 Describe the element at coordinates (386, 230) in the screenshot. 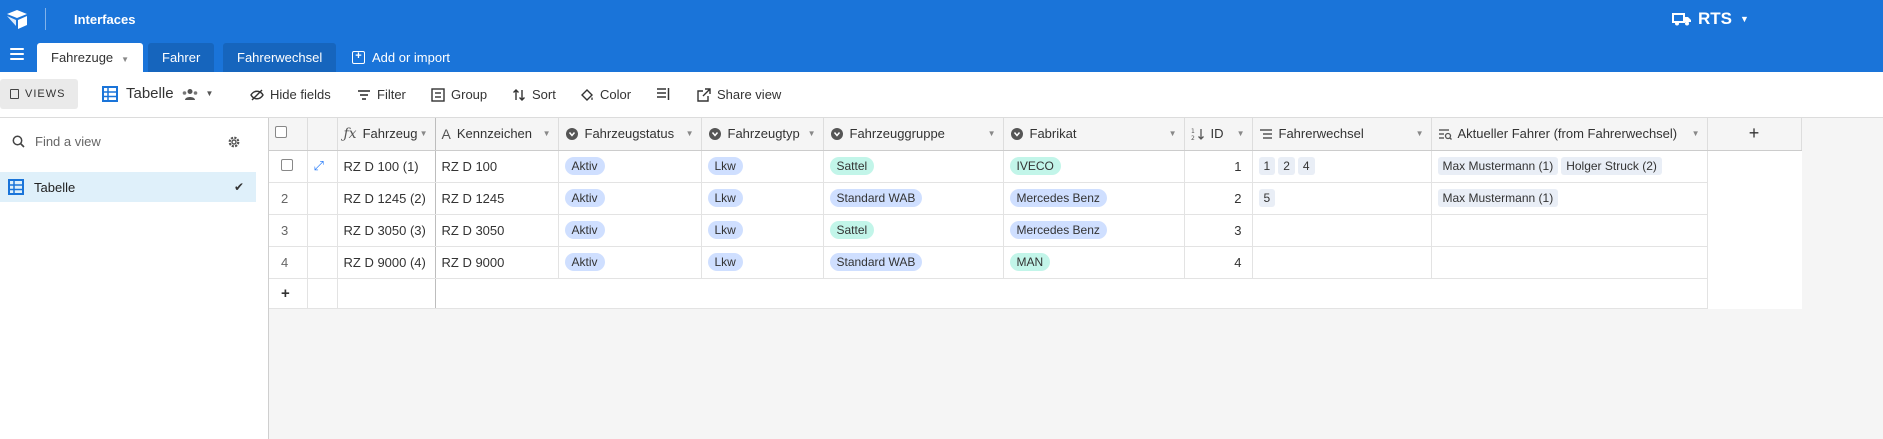

I see `cell-fahrzeug: RZ D 3050 (3)` at that location.